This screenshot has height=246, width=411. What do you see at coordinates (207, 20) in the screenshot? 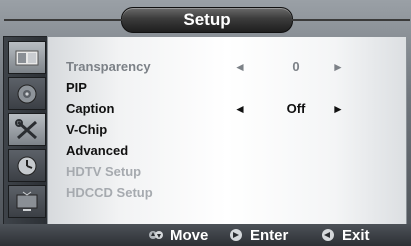
I see `menu-title: Setup` at bounding box center [207, 20].